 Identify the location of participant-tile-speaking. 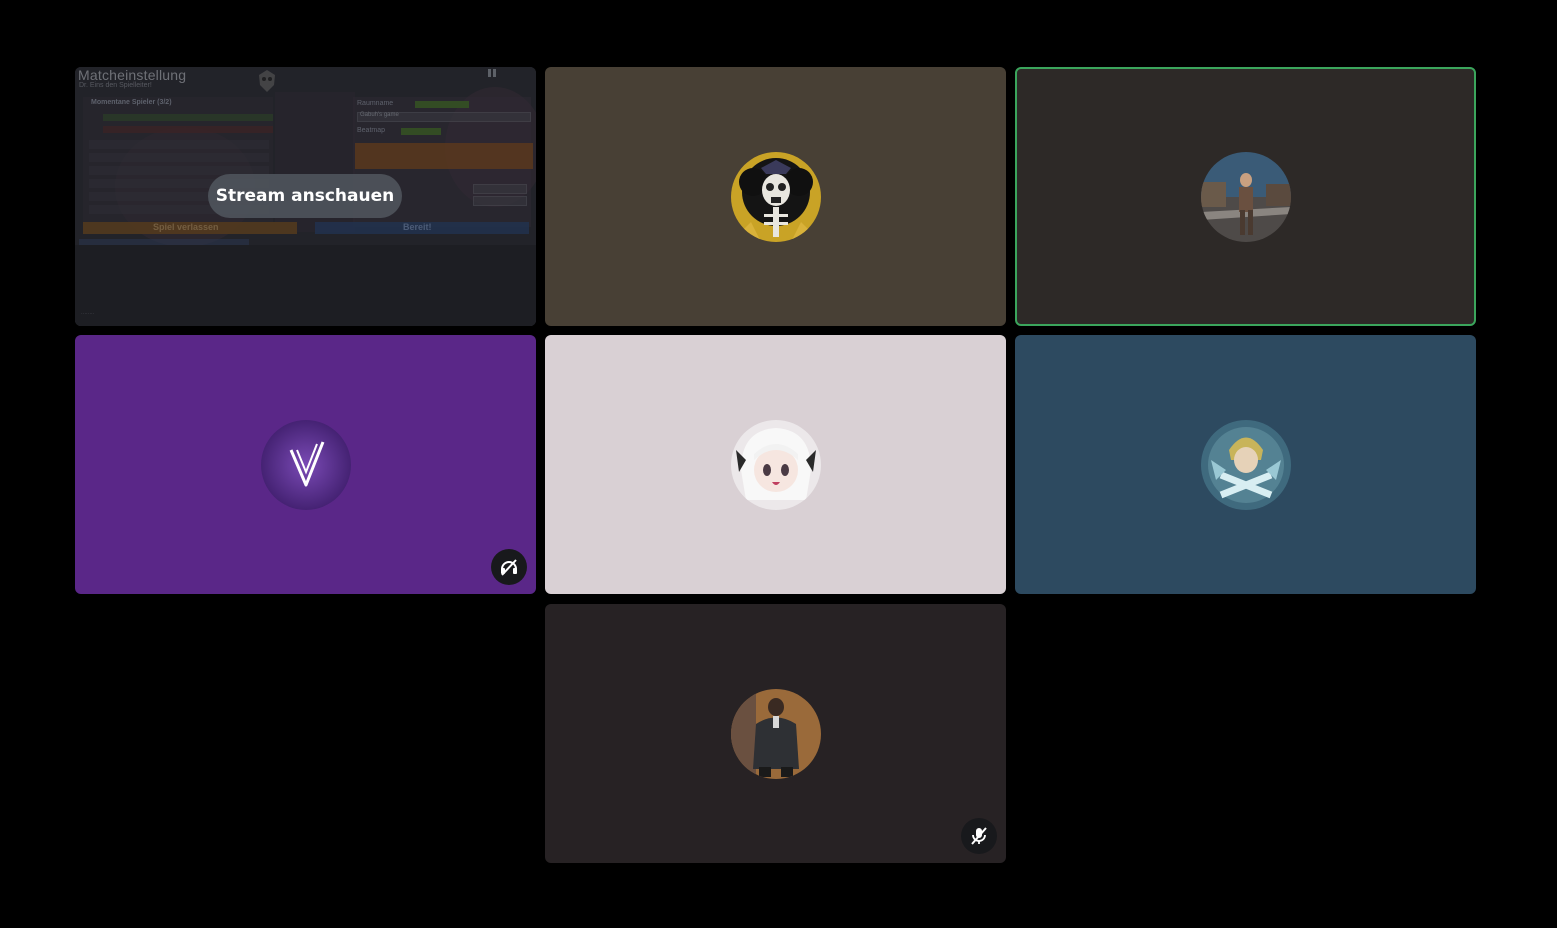
(1245, 196).